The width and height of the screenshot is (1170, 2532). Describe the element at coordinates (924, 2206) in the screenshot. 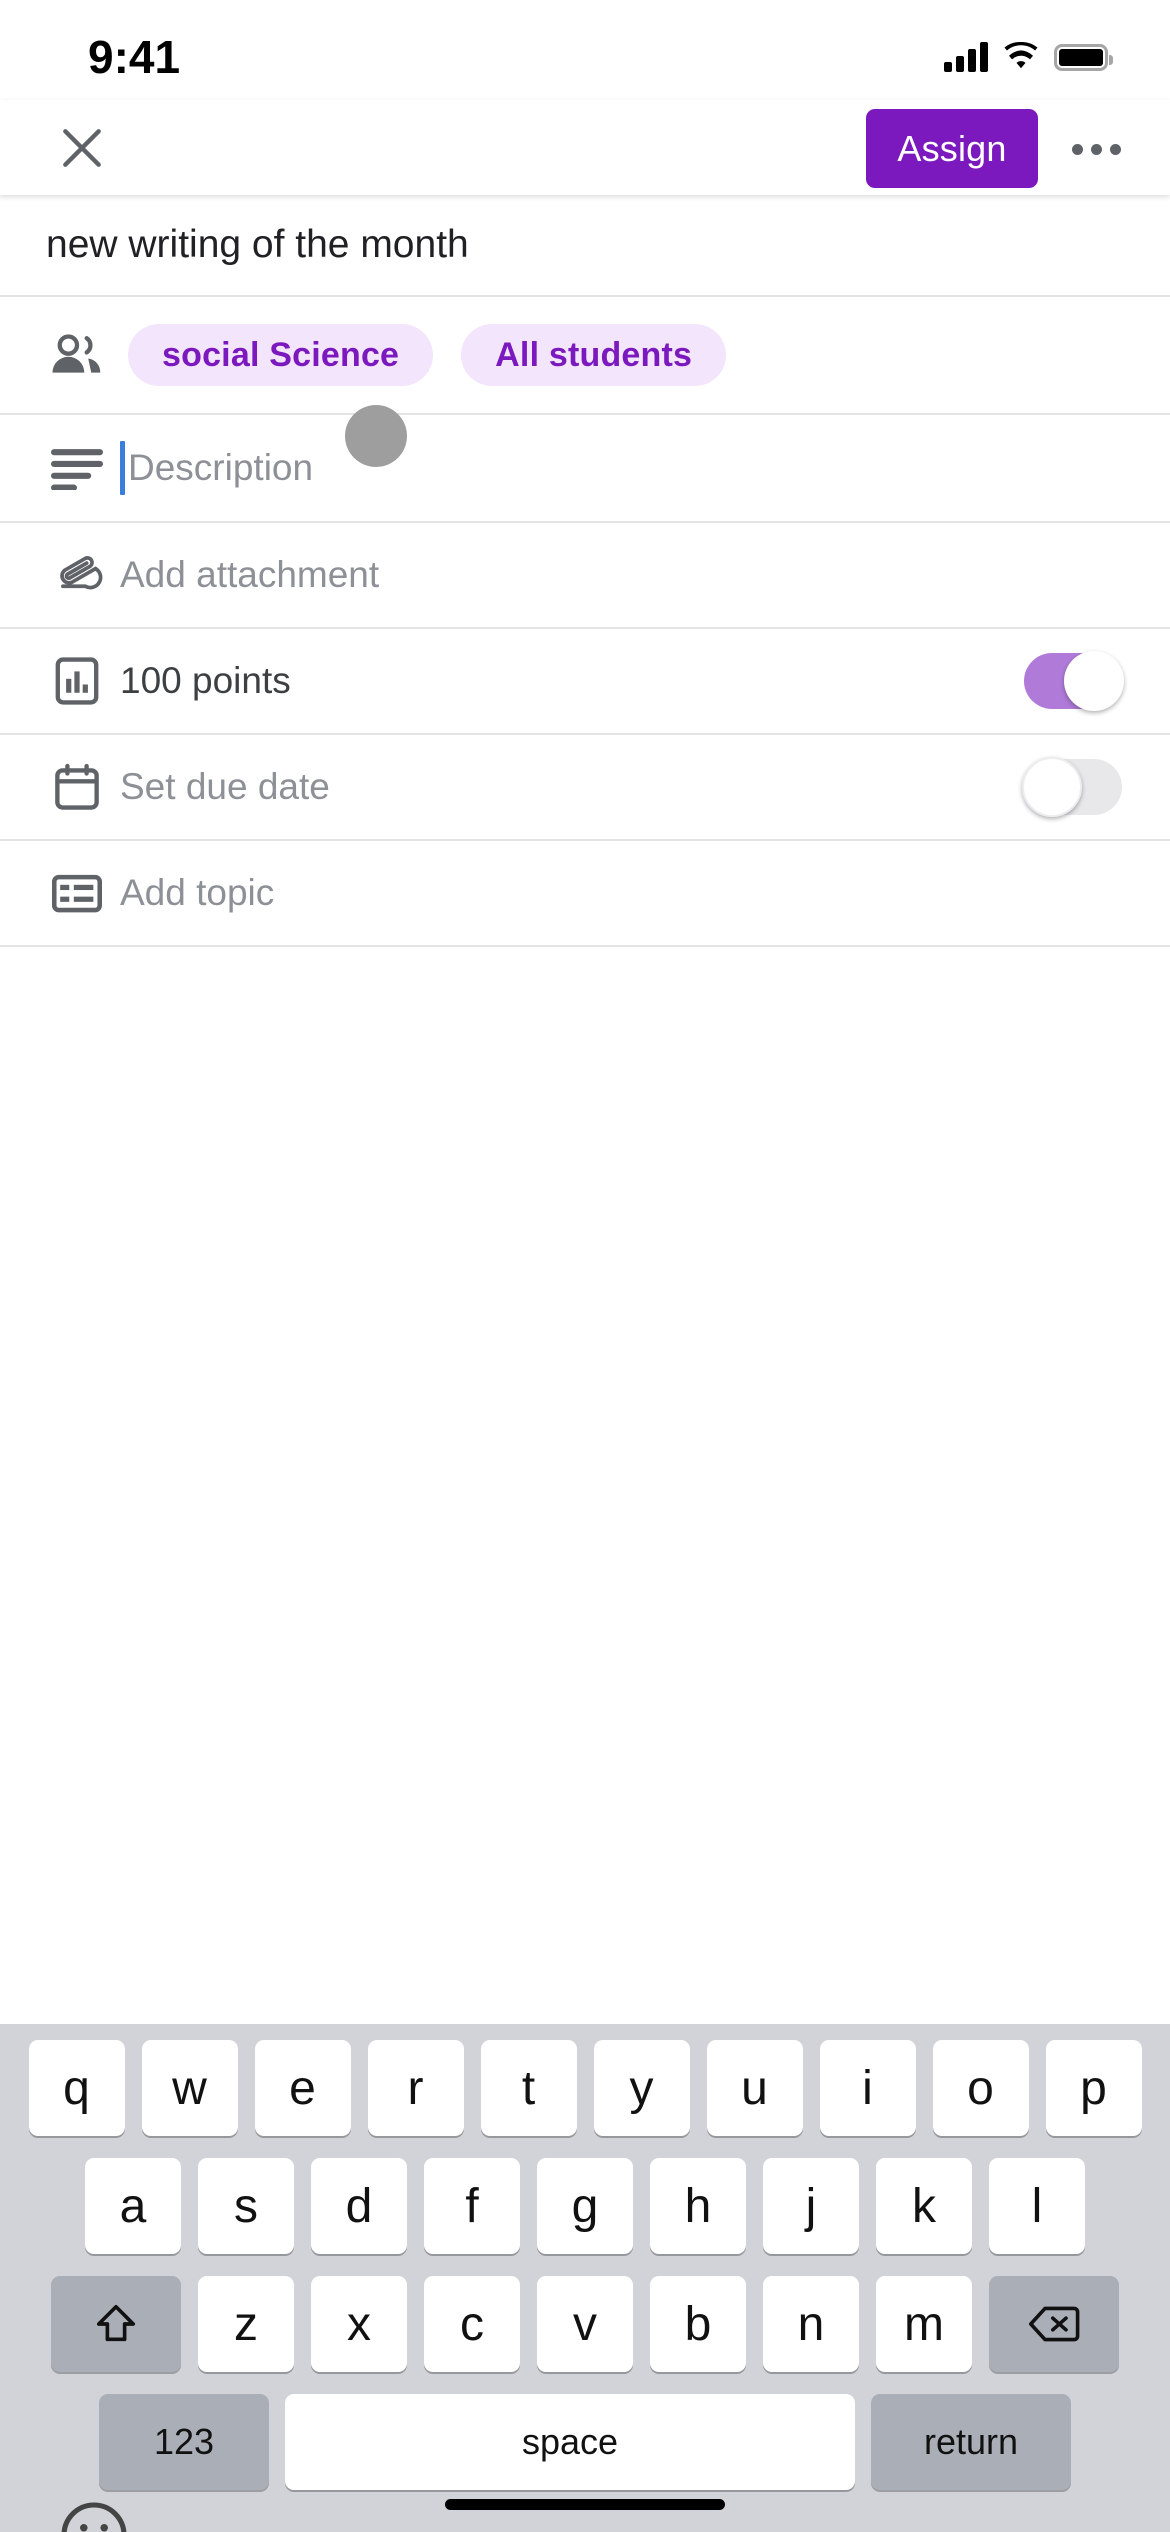

I see `key-k: k` at that location.